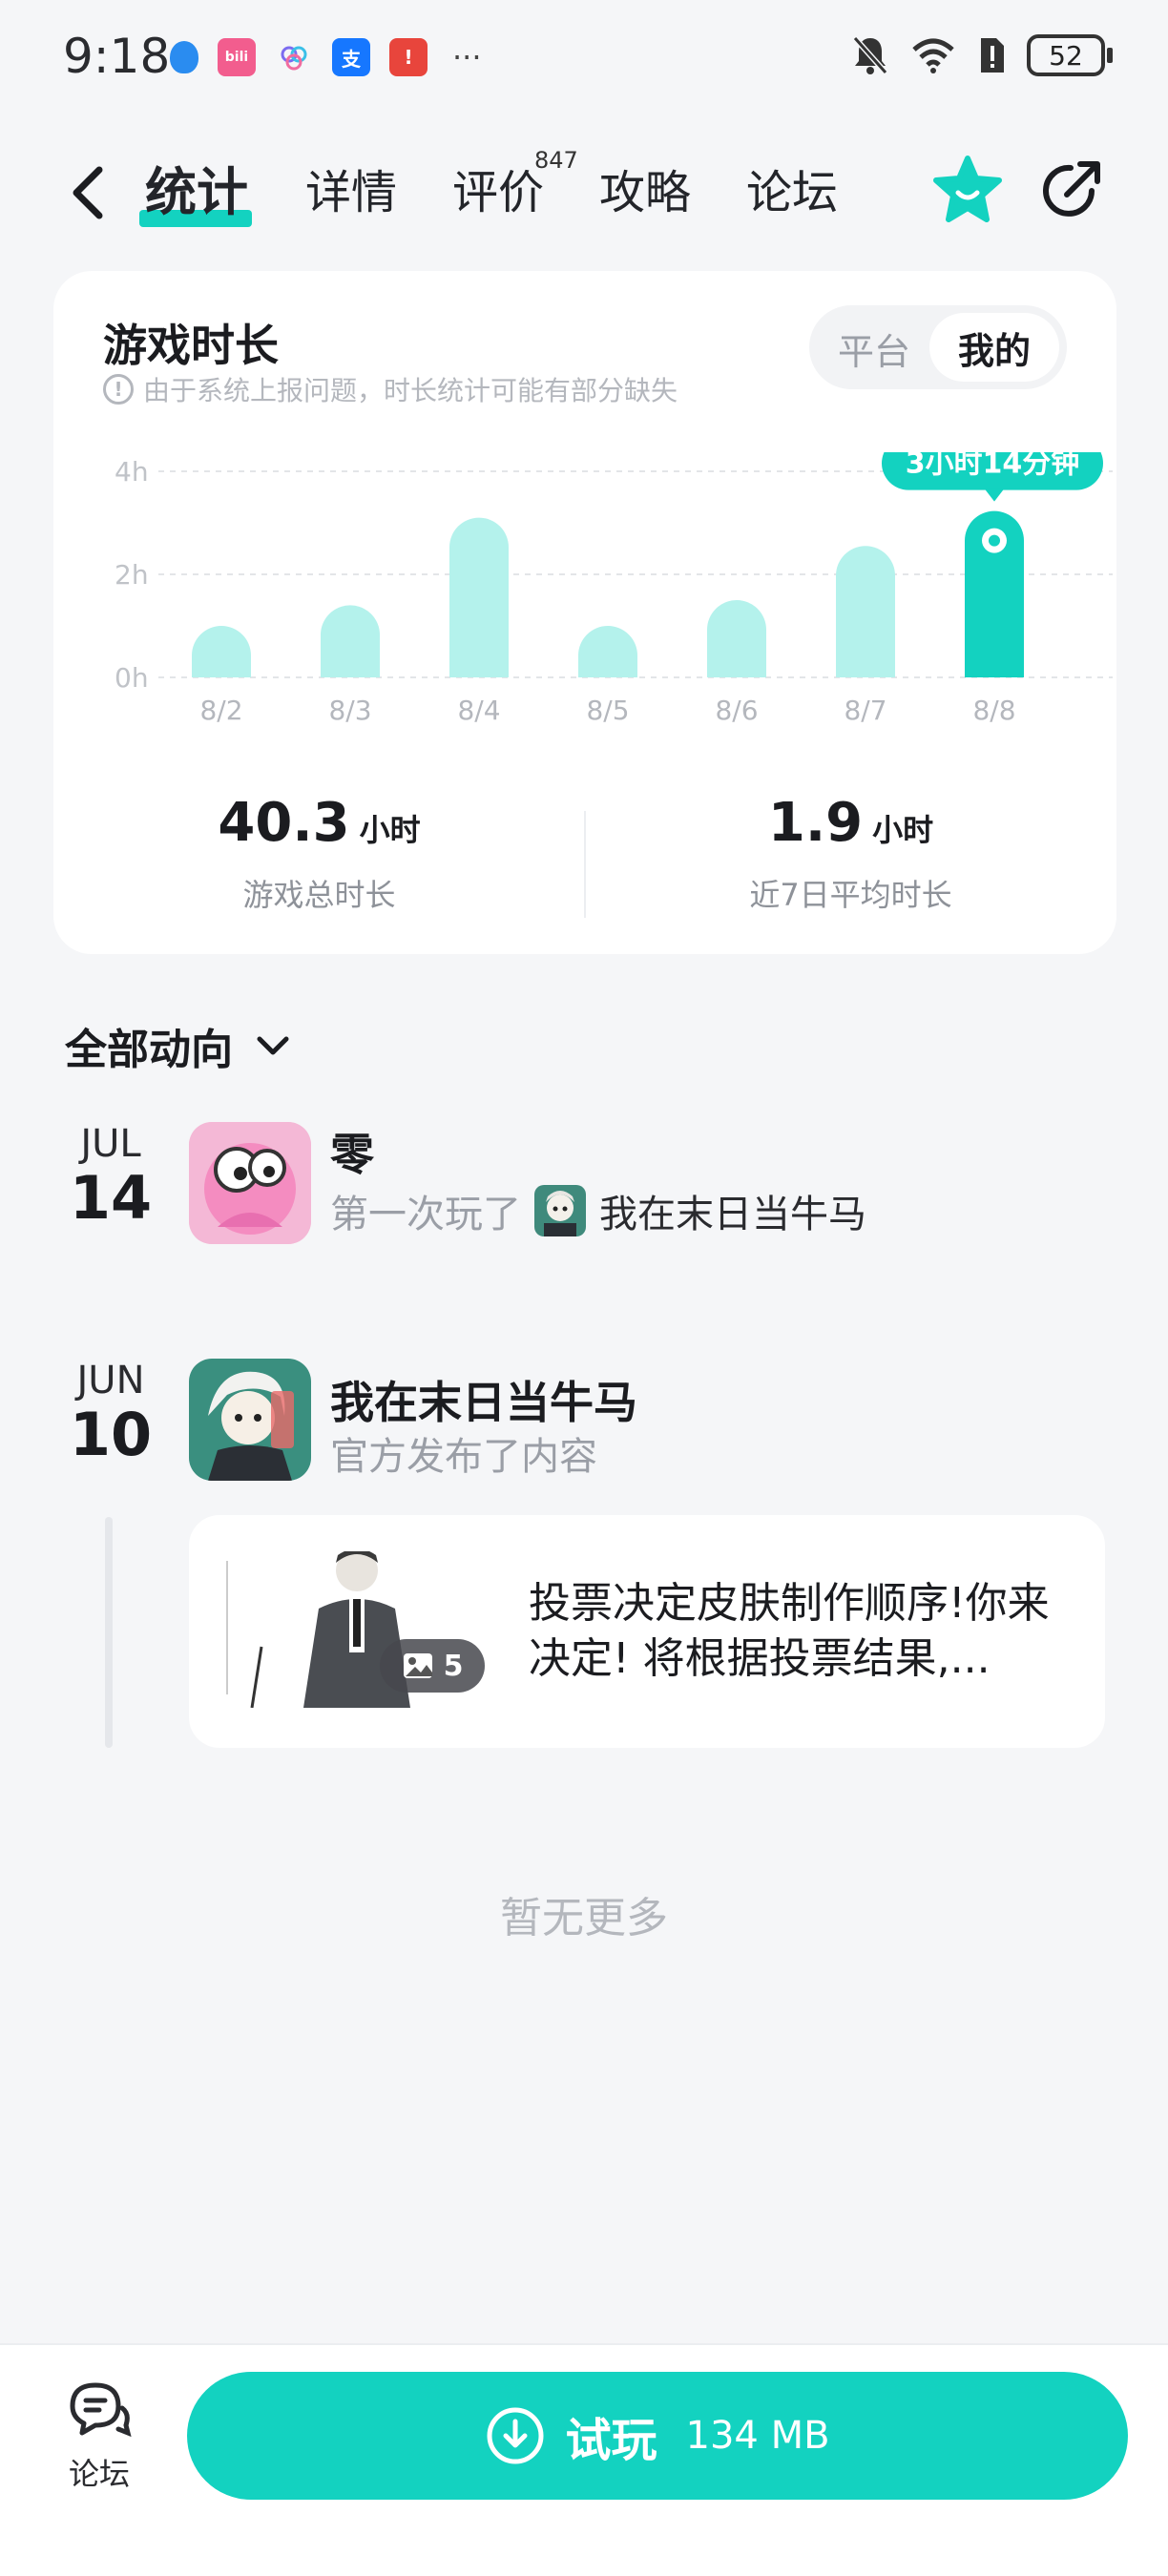 Image resolution: width=1168 pixels, height=2576 pixels. Describe the element at coordinates (119, 389) in the screenshot. I see `info-icon: !` at that location.